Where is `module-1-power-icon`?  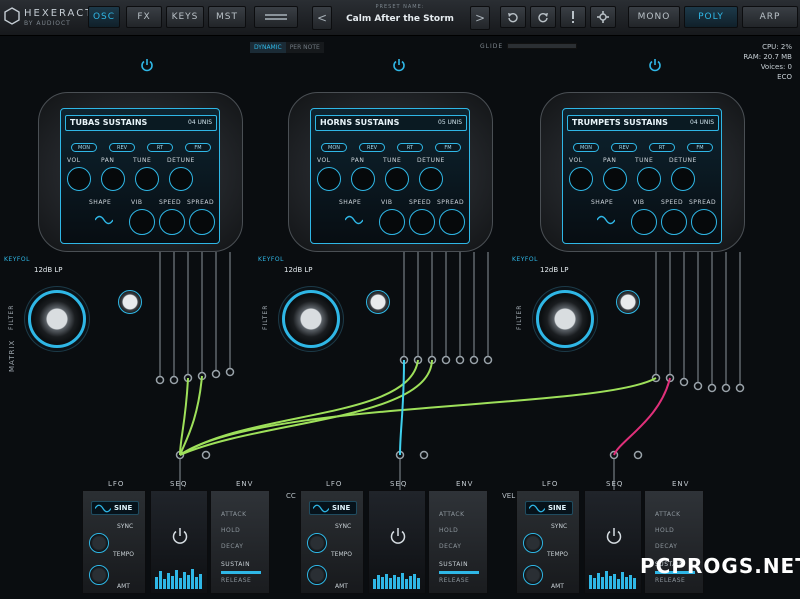 module-1-power-icon is located at coordinates (147, 65).